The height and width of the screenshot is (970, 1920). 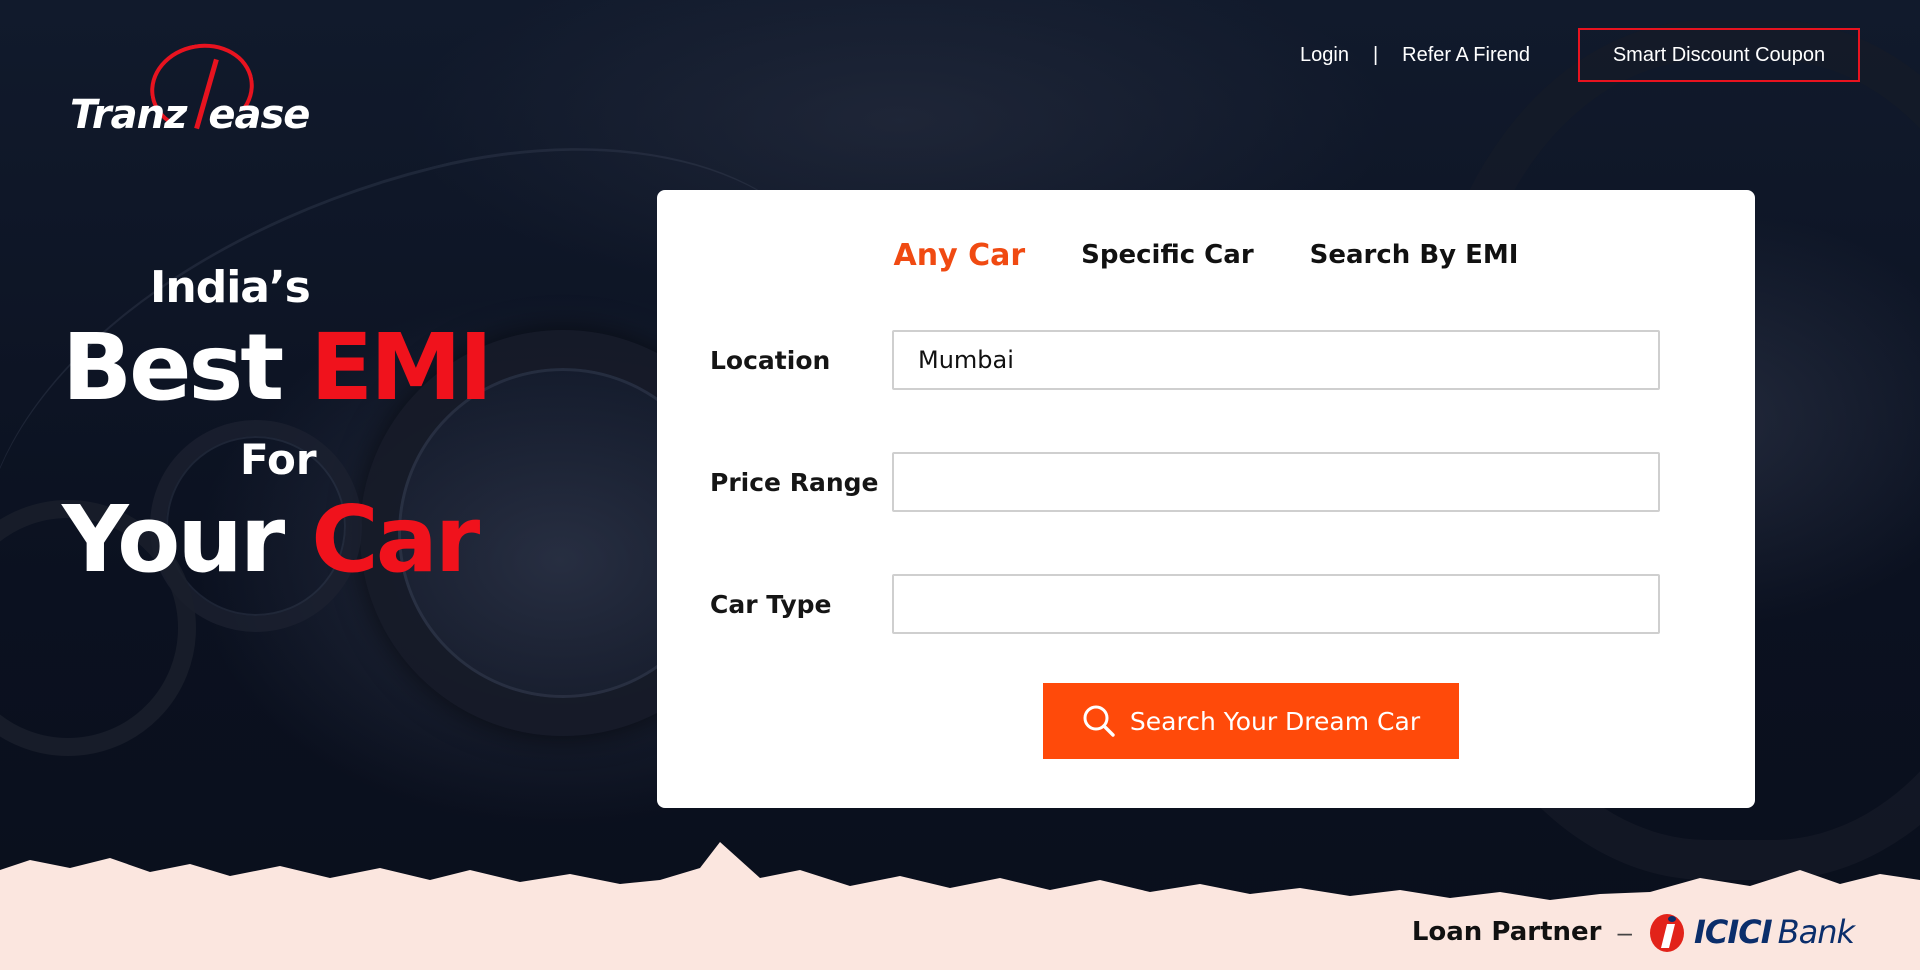 I want to click on headline-your: Your, so click(x=187, y=539).